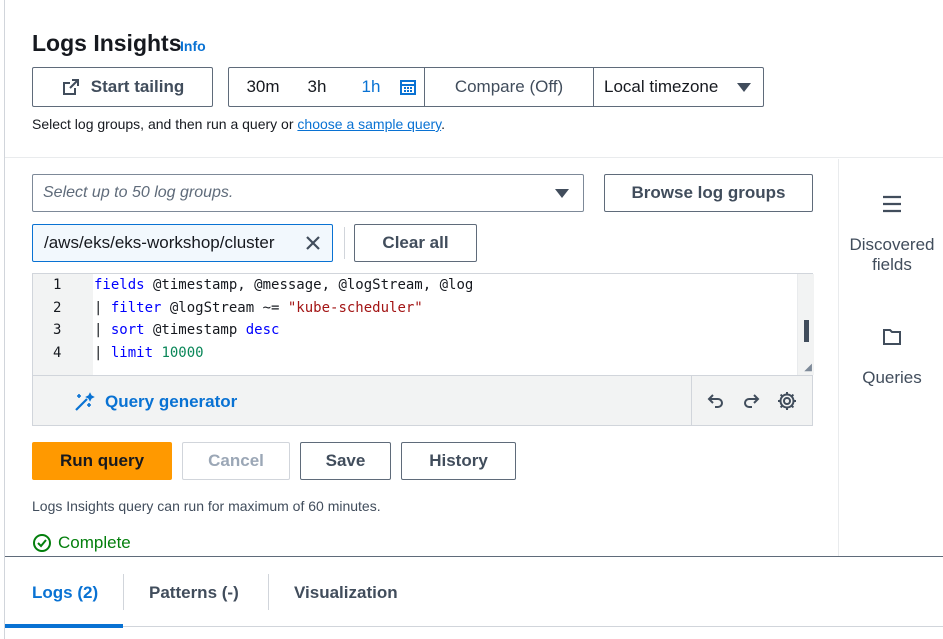 The height and width of the screenshot is (639, 943). I want to click on editor-scrollbar, so click(805, 324).